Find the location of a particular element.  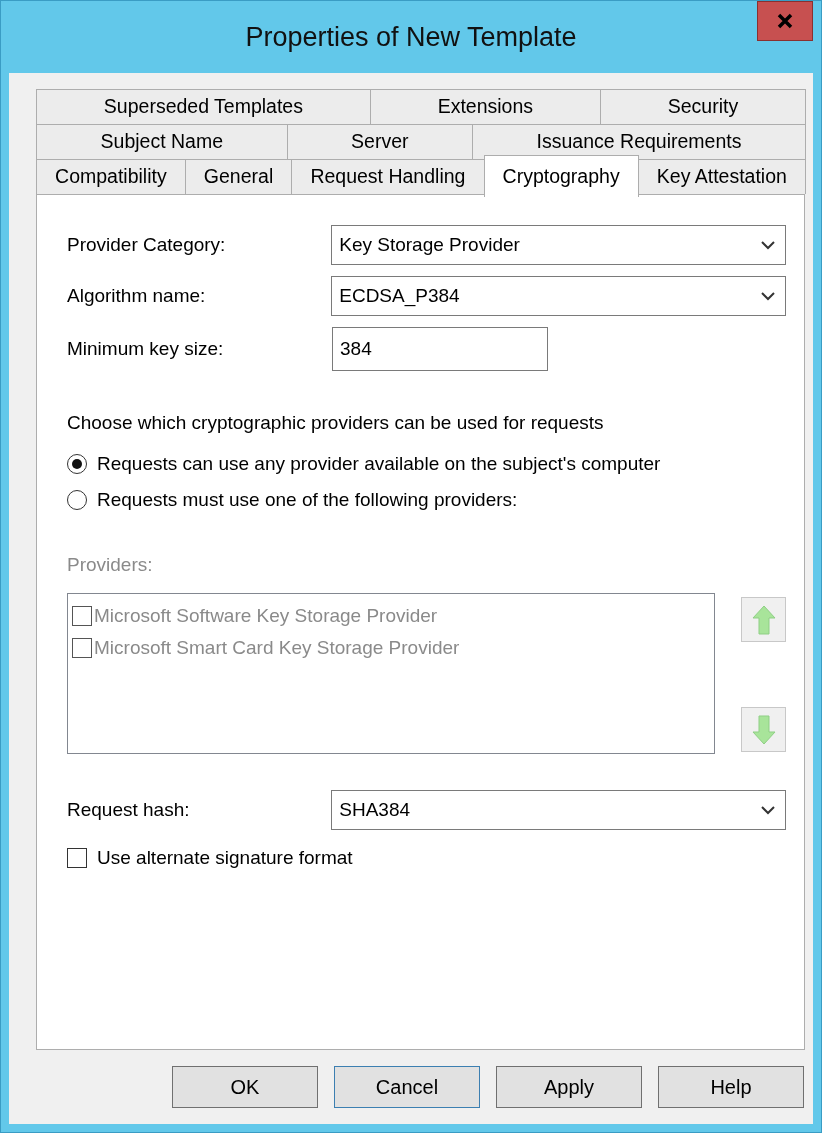

dialog-button: Apply is located at coordinates (569, 1087).